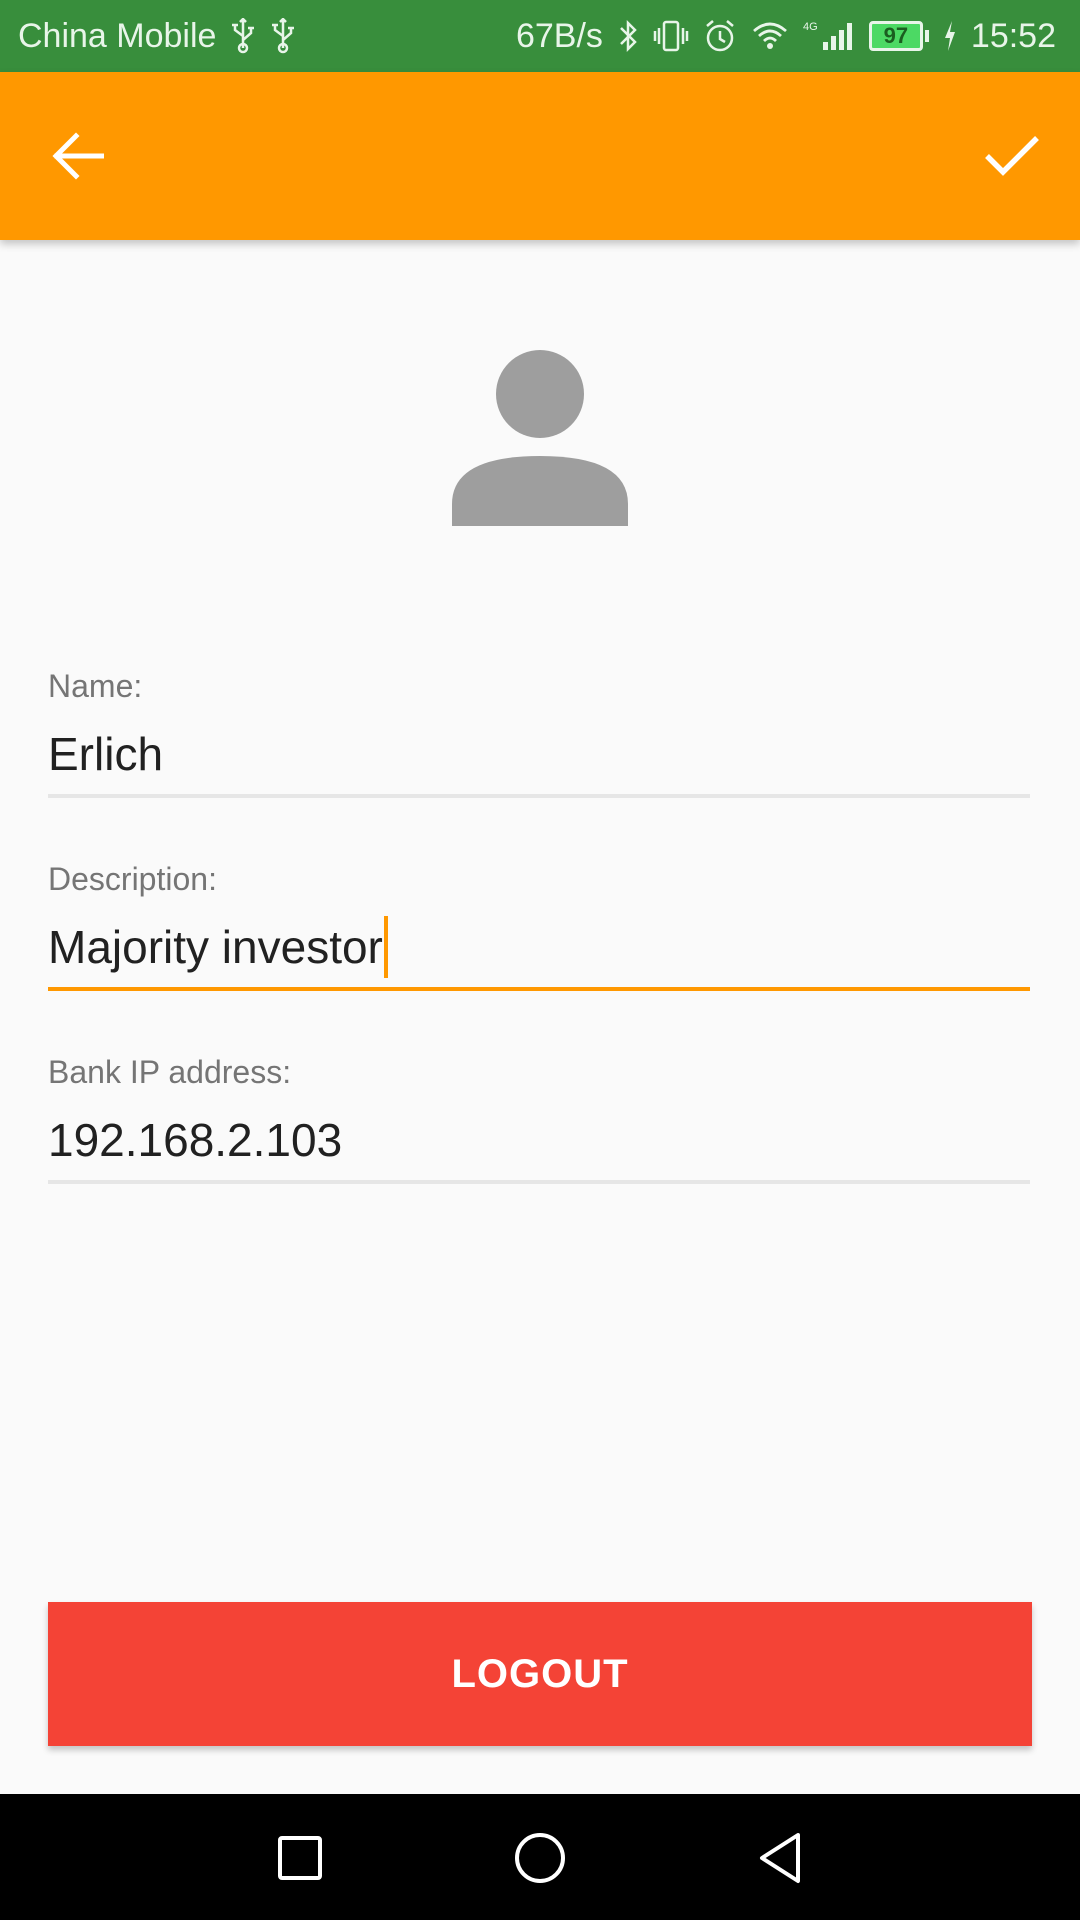  Describe the element at coordinates (106, 754) in the screenshot. I see `name-value: Erlich` at that location.